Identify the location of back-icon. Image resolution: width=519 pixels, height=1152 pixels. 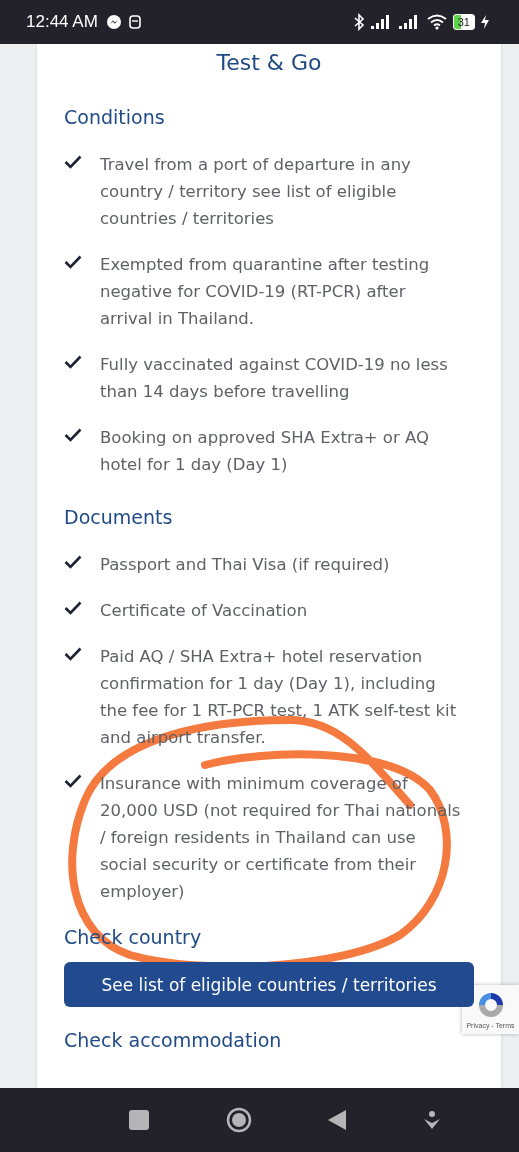
(337, 1120).